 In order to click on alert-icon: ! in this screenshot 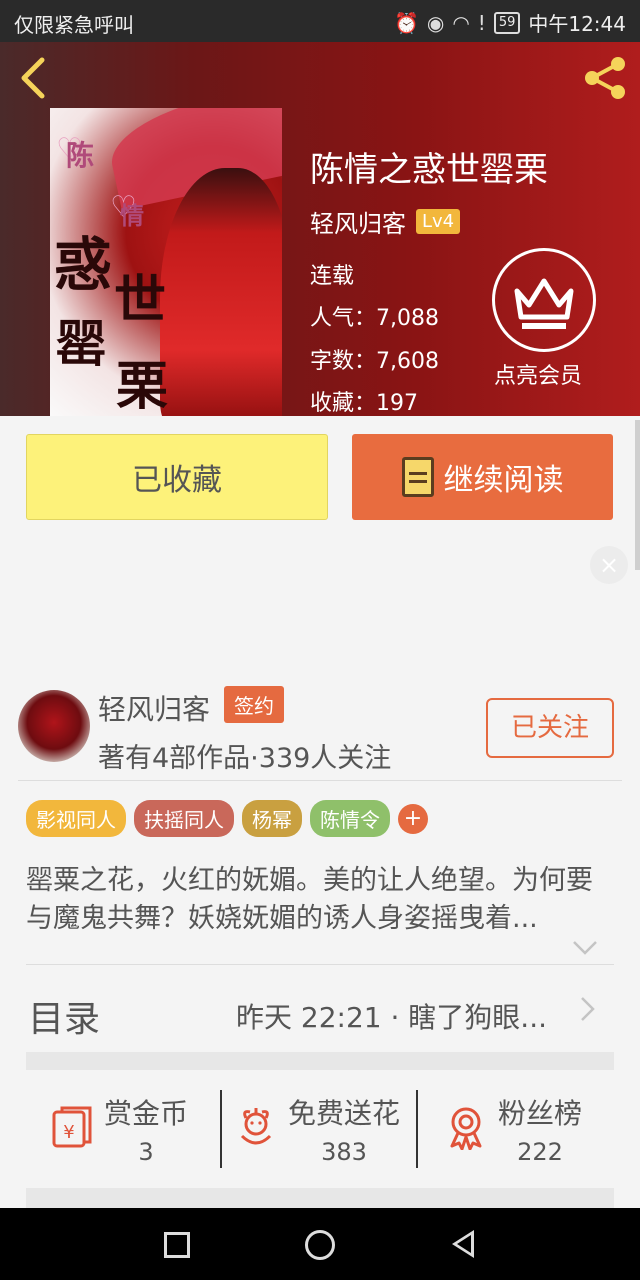, I will do `click(481, 22)`.